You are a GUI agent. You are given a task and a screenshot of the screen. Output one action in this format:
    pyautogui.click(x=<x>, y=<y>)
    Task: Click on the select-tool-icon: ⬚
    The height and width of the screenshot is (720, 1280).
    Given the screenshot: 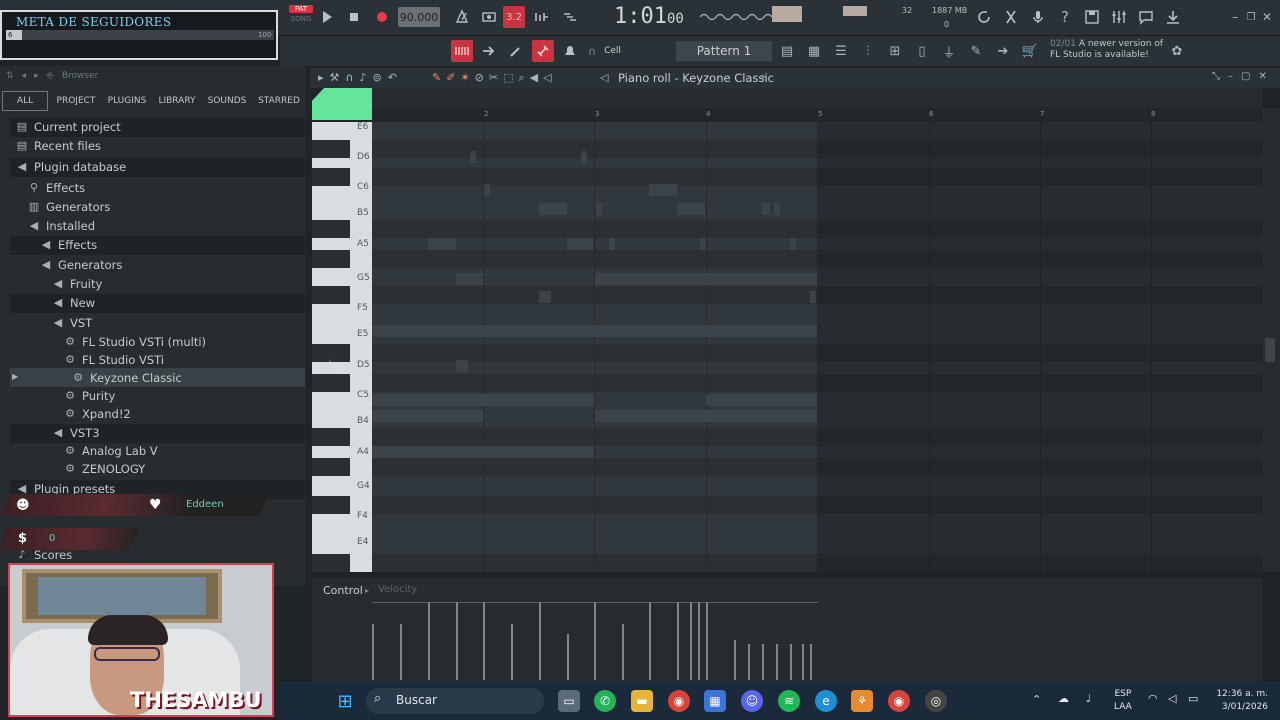 What is the action you would take?
    pyautogui.click(x=508, y=78)
    